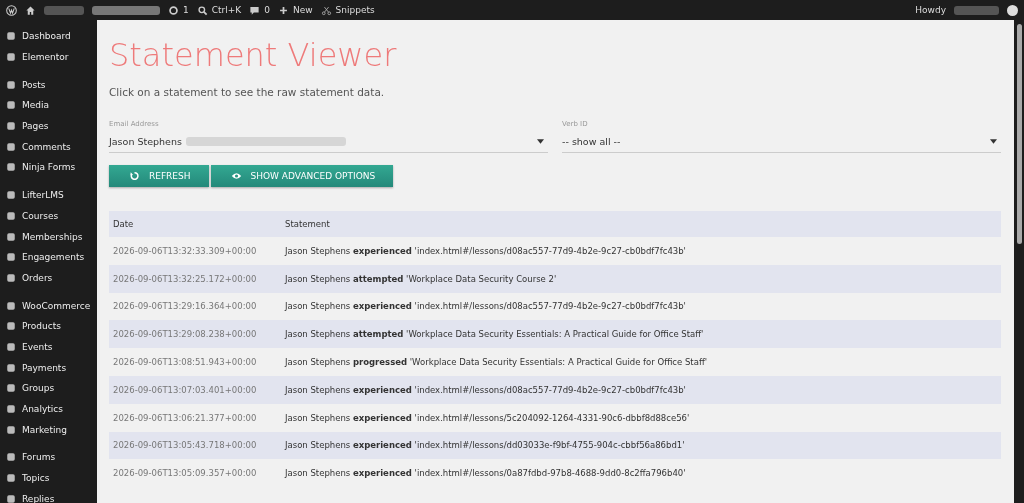 The image size is (1024, 503). I want to click on sidebar-item: Memberships, so click(48, 236).